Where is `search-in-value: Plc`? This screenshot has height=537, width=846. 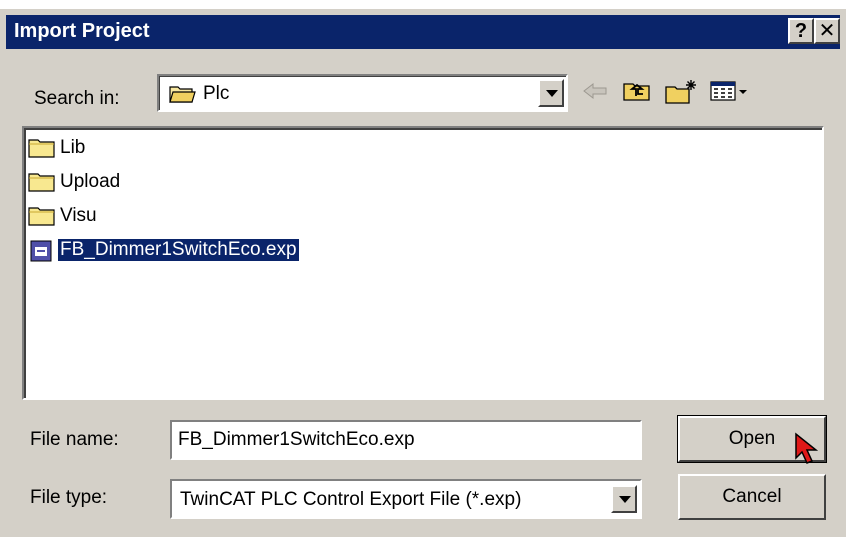
search-in-value: Plc is located at coordinates (216, 93).